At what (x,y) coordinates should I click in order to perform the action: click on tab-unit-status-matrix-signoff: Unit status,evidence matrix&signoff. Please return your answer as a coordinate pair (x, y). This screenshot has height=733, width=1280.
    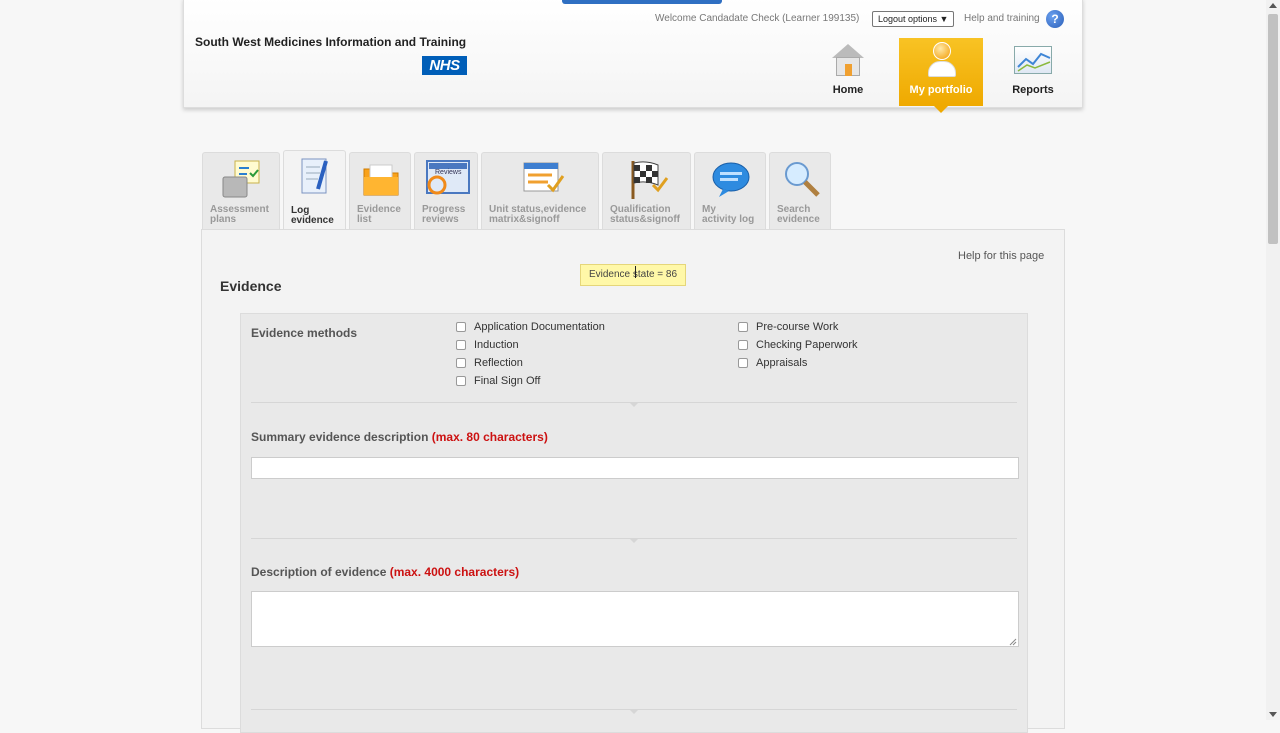
    Looking at the image, I should click on (540, 190).